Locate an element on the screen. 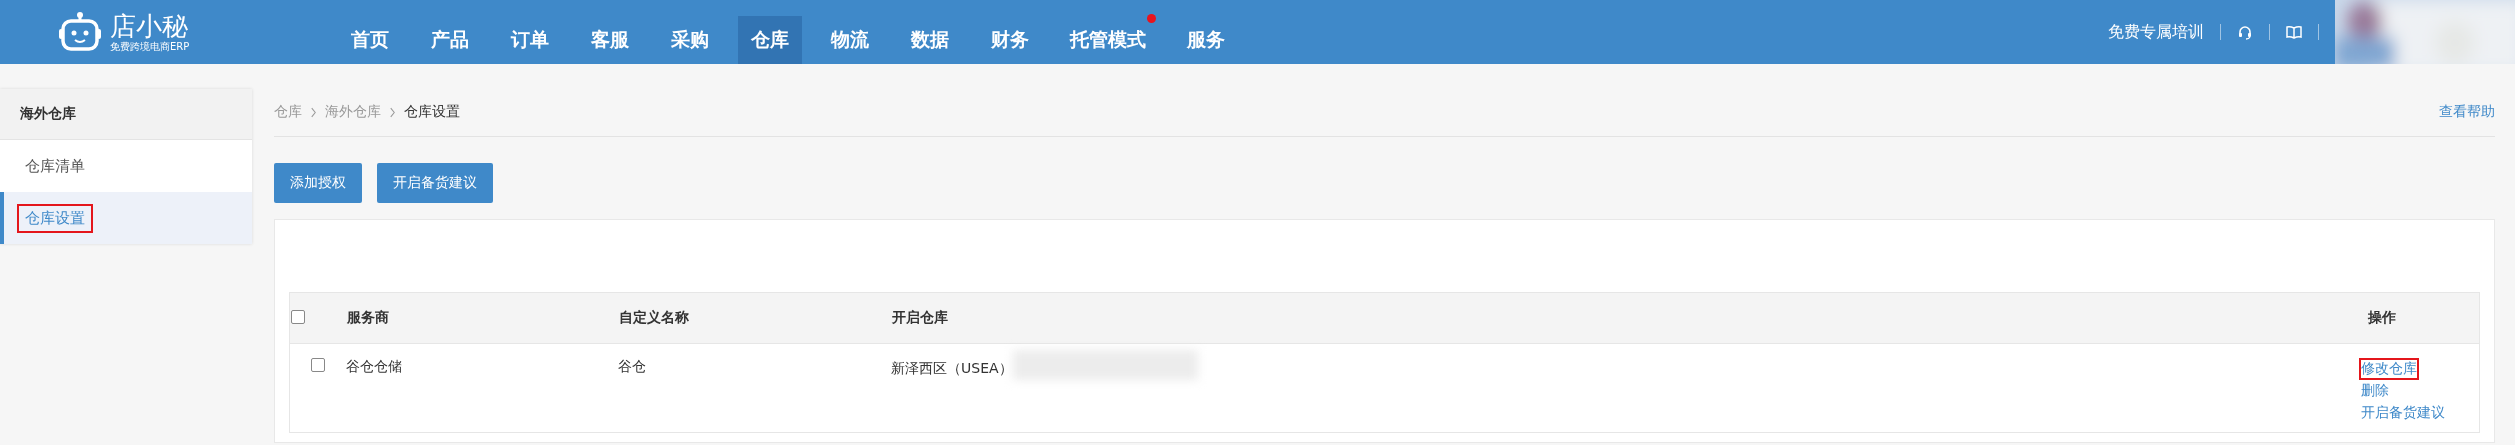 The height and width of the screenshot is (445, 2515). nav-tab: 仓库 is located at coordinates (770, 40).